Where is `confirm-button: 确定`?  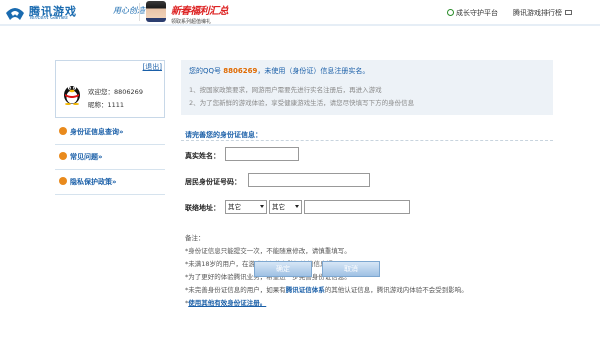
confirm-button: 确定 is located at coordinates (283, 269).